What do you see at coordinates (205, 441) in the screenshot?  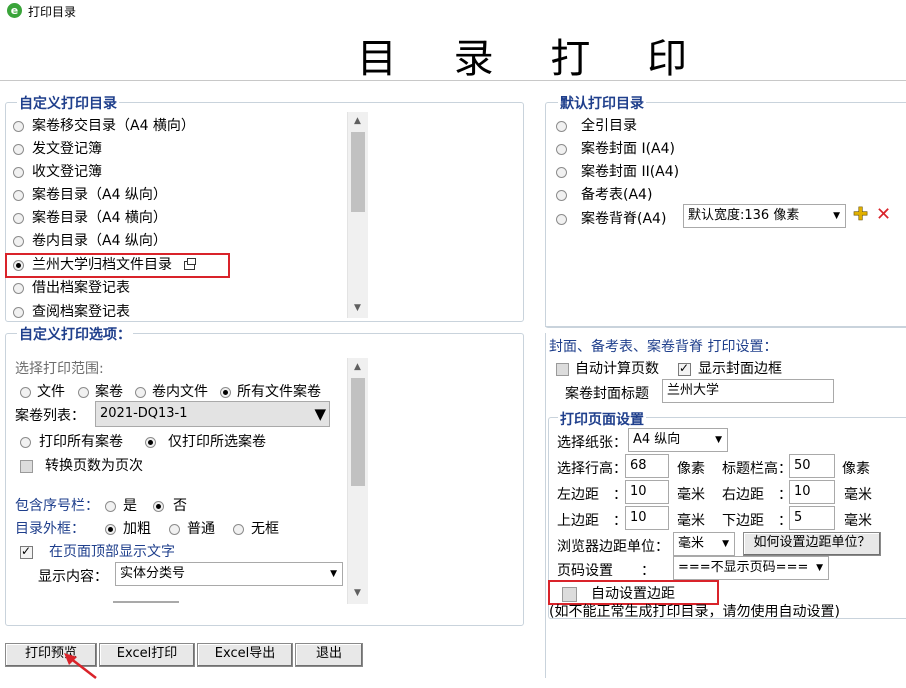 I see `print-selected-volumes: 仅打印所选案卷` at bounding box center [205, 441].